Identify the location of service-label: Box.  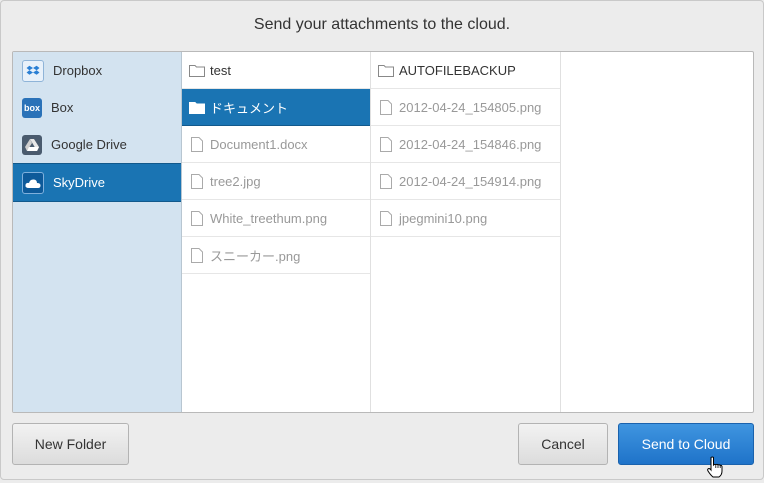
(62, 107).